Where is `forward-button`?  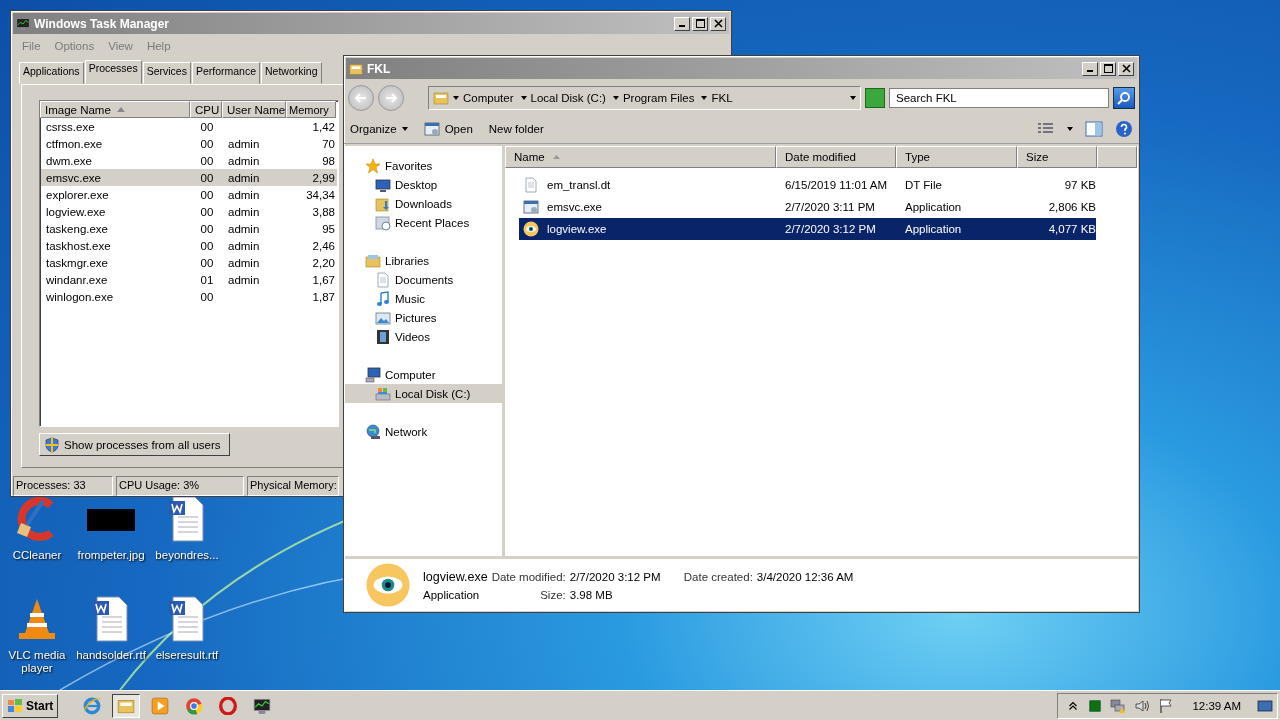 forward-button is located at coordinates (391, 98).